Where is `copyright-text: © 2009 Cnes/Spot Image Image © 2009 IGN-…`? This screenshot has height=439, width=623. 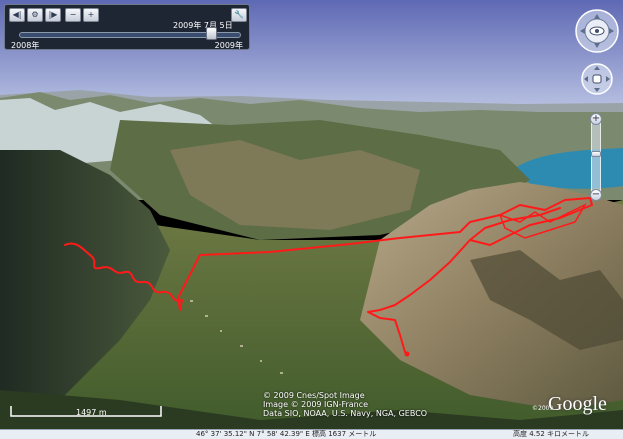
copyright-text: © 2009 Cnes/Spot Image Image © 2009 IGN-… is located at coordinates (345, 404).